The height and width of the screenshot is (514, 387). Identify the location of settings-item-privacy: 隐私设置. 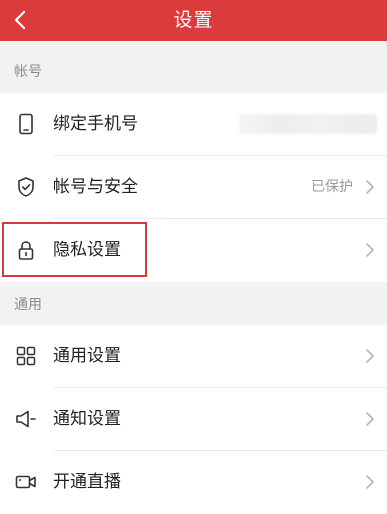
(193, 250).